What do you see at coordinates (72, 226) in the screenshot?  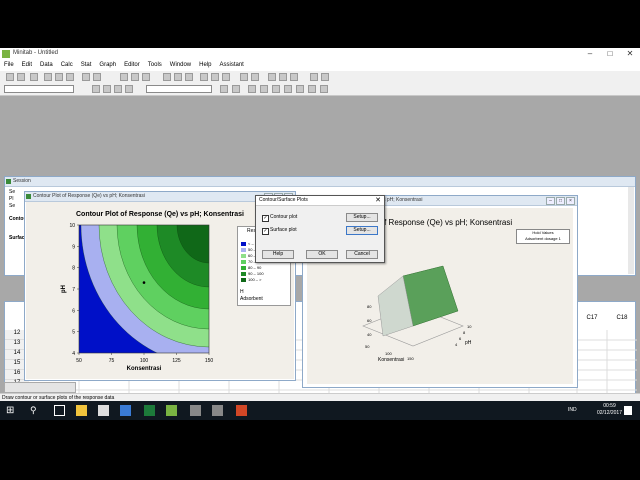 I see `y-tick-label: 10` at bounding box center [72, 226].